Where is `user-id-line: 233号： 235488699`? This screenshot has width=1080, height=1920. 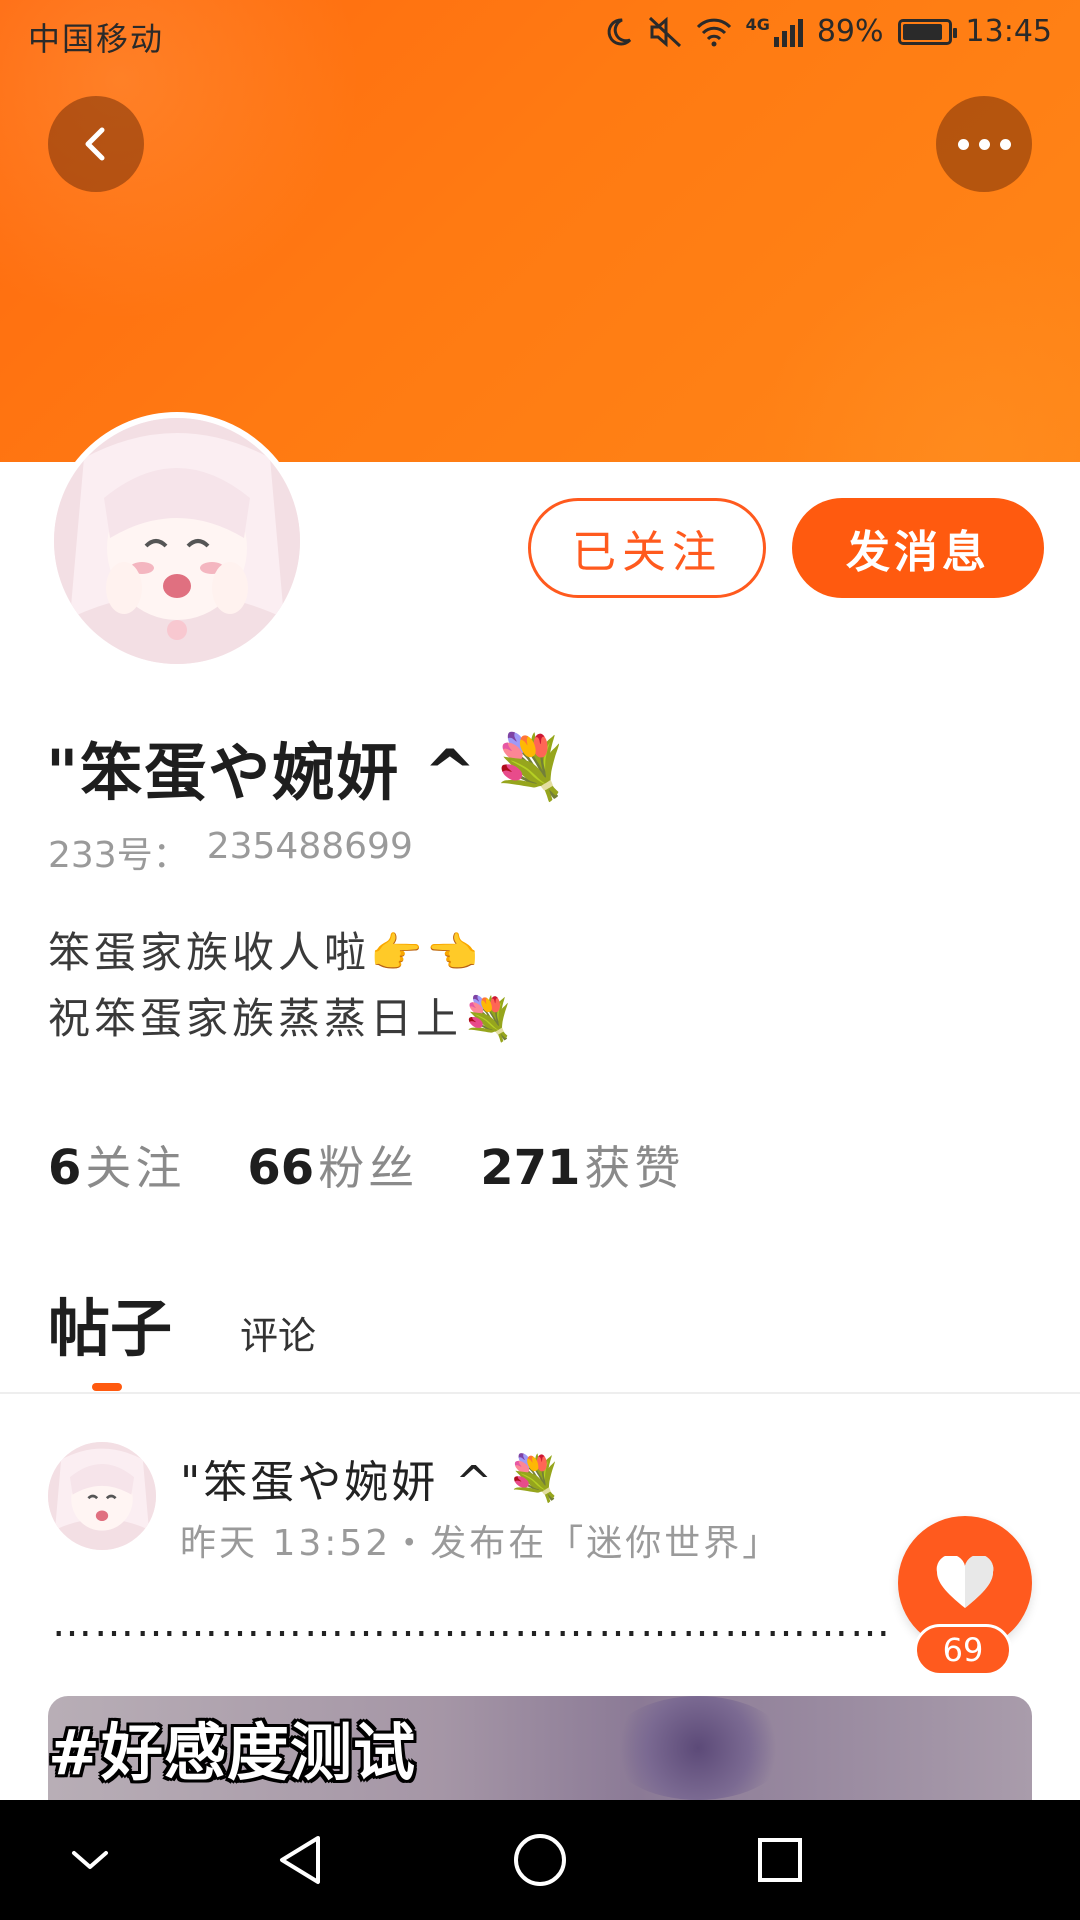 user-id-line: 233号： 235488699 is located at coordinates (230, 852).